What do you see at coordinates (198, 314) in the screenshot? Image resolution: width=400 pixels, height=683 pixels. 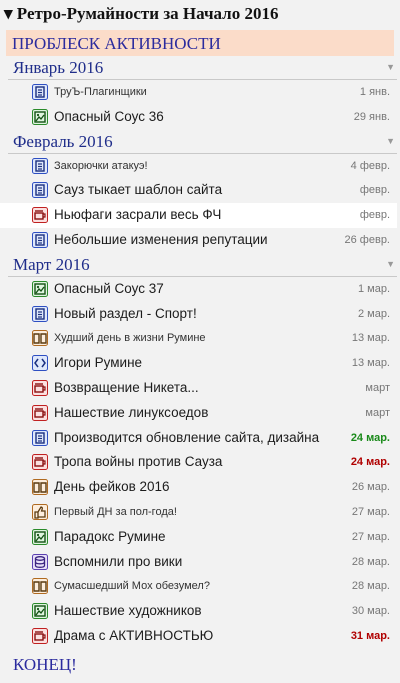 I see `list-item: Новый раздел - Спорт! 2 мар.` at bounding box center [198, 314].